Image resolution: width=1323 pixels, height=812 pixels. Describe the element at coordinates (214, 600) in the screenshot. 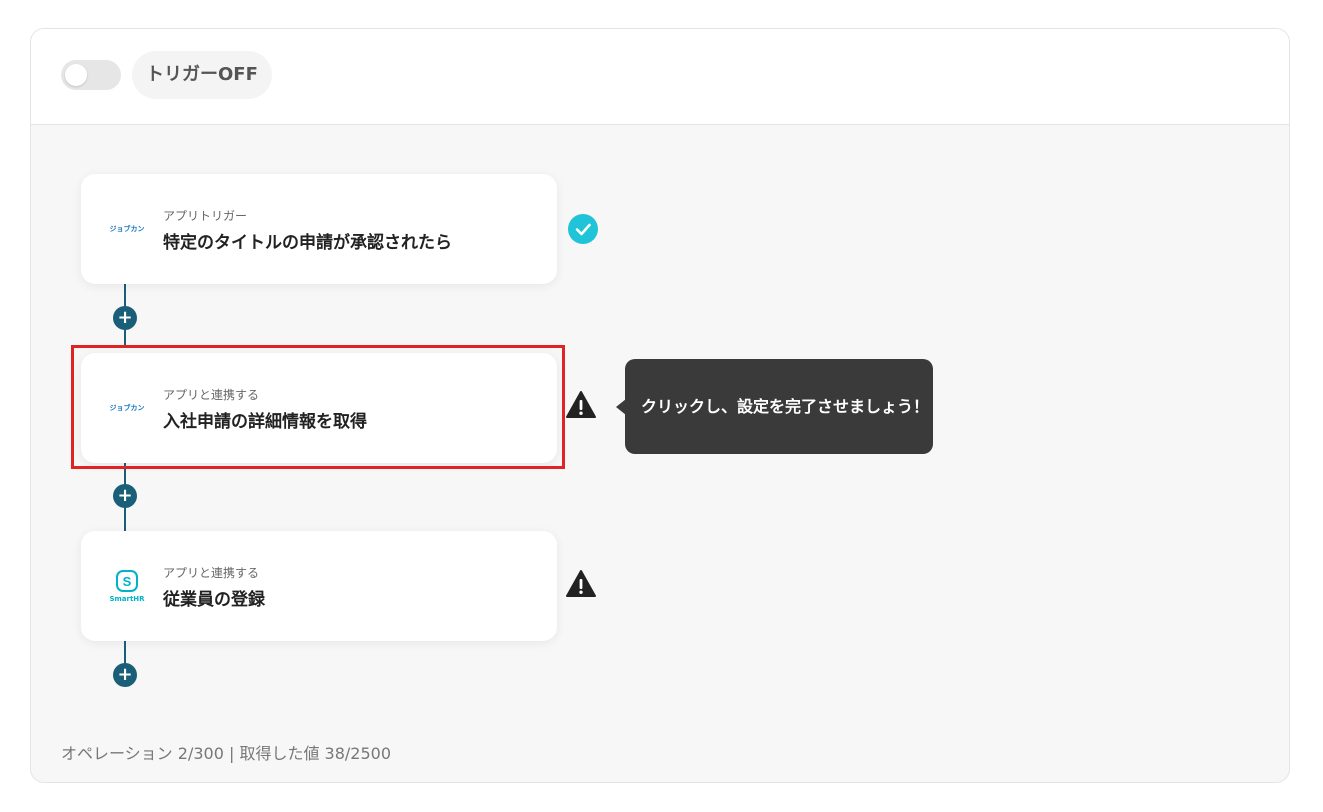

I see `step-title: 従業員の登録` at that location.